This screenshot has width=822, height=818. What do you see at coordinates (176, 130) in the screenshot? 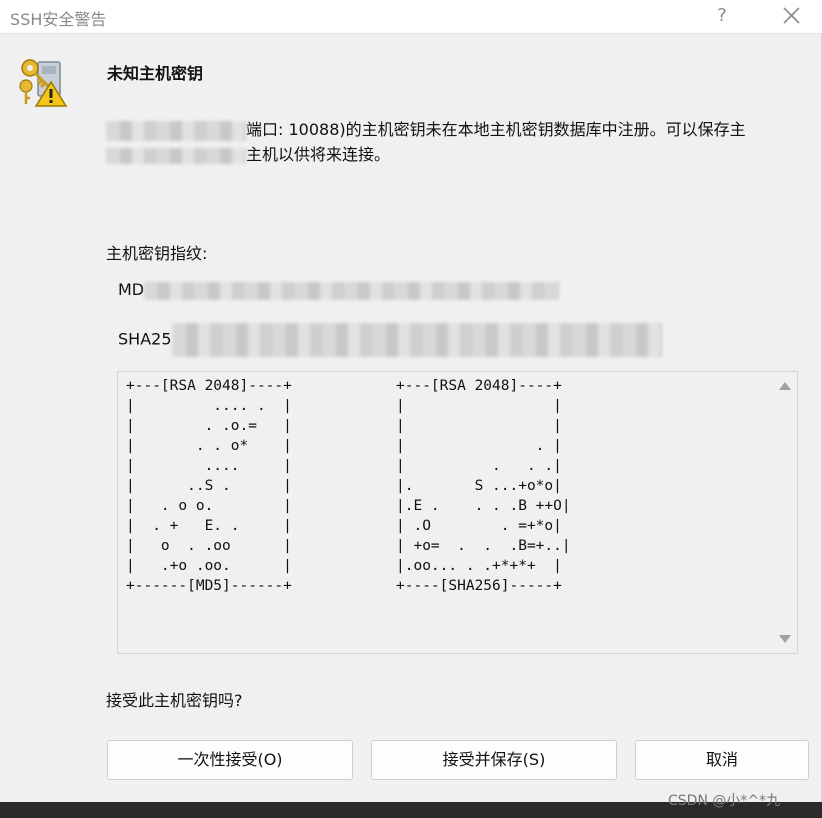
I see `redacted-host-block` at bounding box center [176, 130].